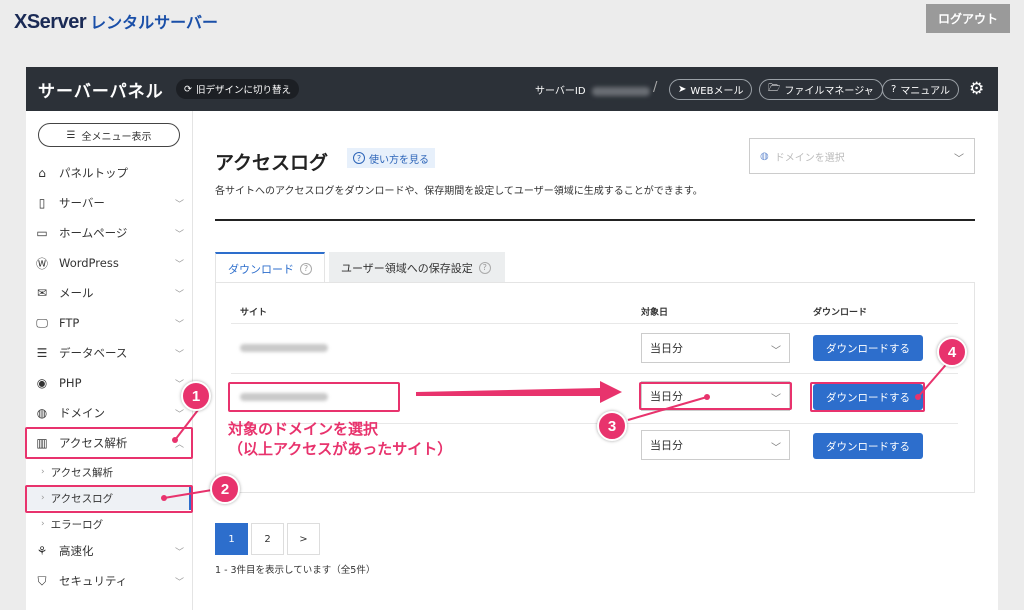 The height and width of the screenshot is (610, 1024). I want to click on manual-button: ? マニュアル, so click(921, 89).